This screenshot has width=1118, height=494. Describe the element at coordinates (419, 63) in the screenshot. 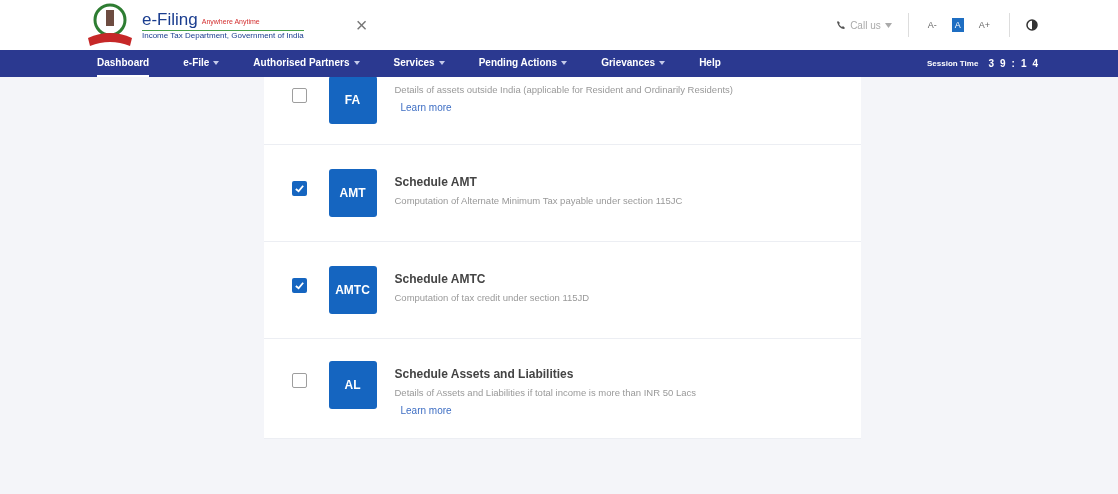

I see `nav-item: Services` at that location.